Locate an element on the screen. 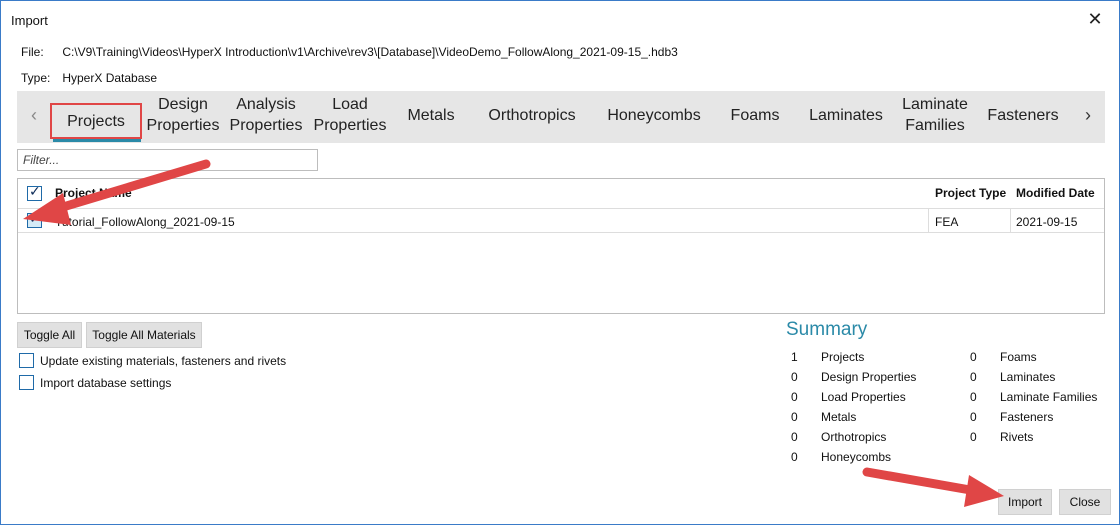  toggle-all-button: Toggle All is located at coordinates (49, 335).